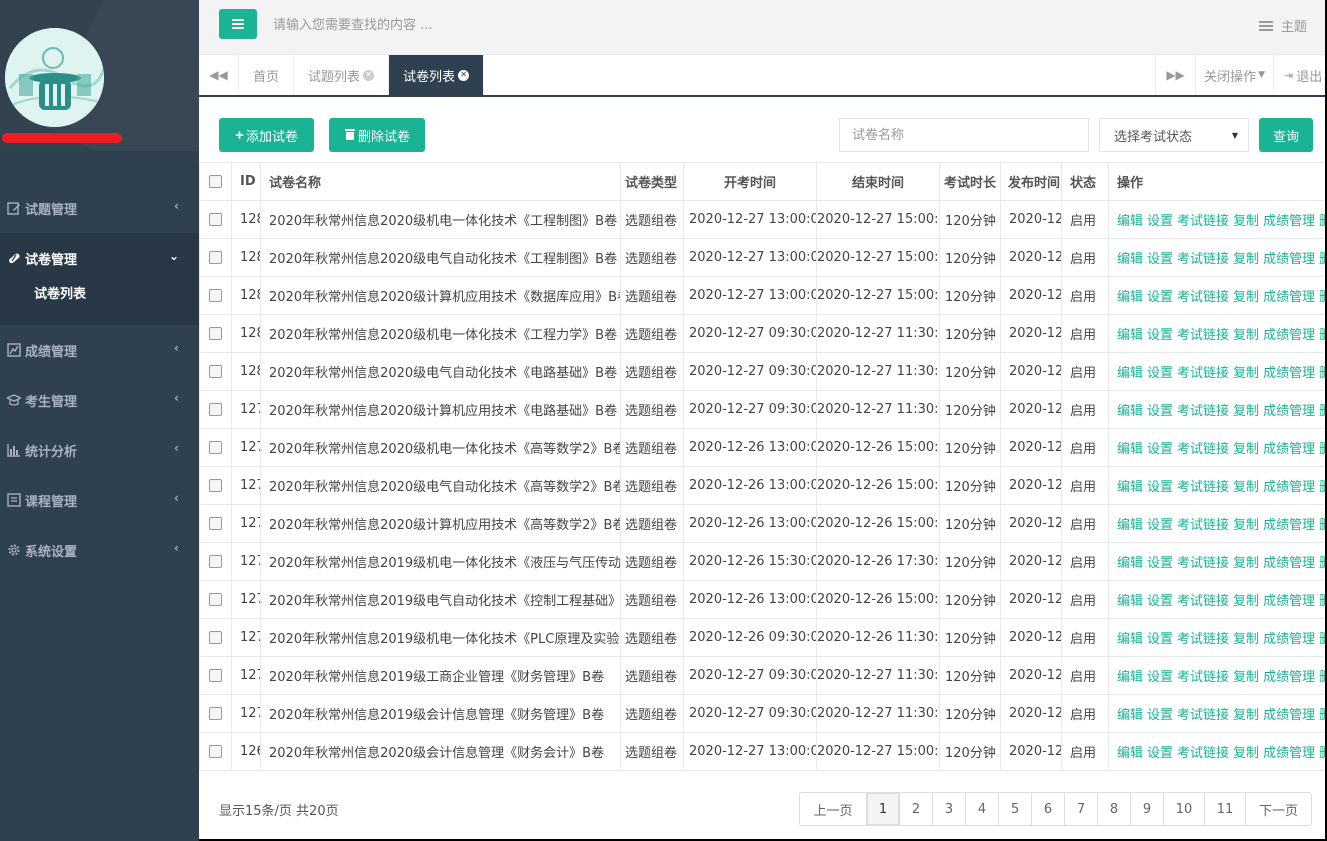 The image size is (1327, 841). I want to click on close-tab-icon: ✕, so click(464, 75).